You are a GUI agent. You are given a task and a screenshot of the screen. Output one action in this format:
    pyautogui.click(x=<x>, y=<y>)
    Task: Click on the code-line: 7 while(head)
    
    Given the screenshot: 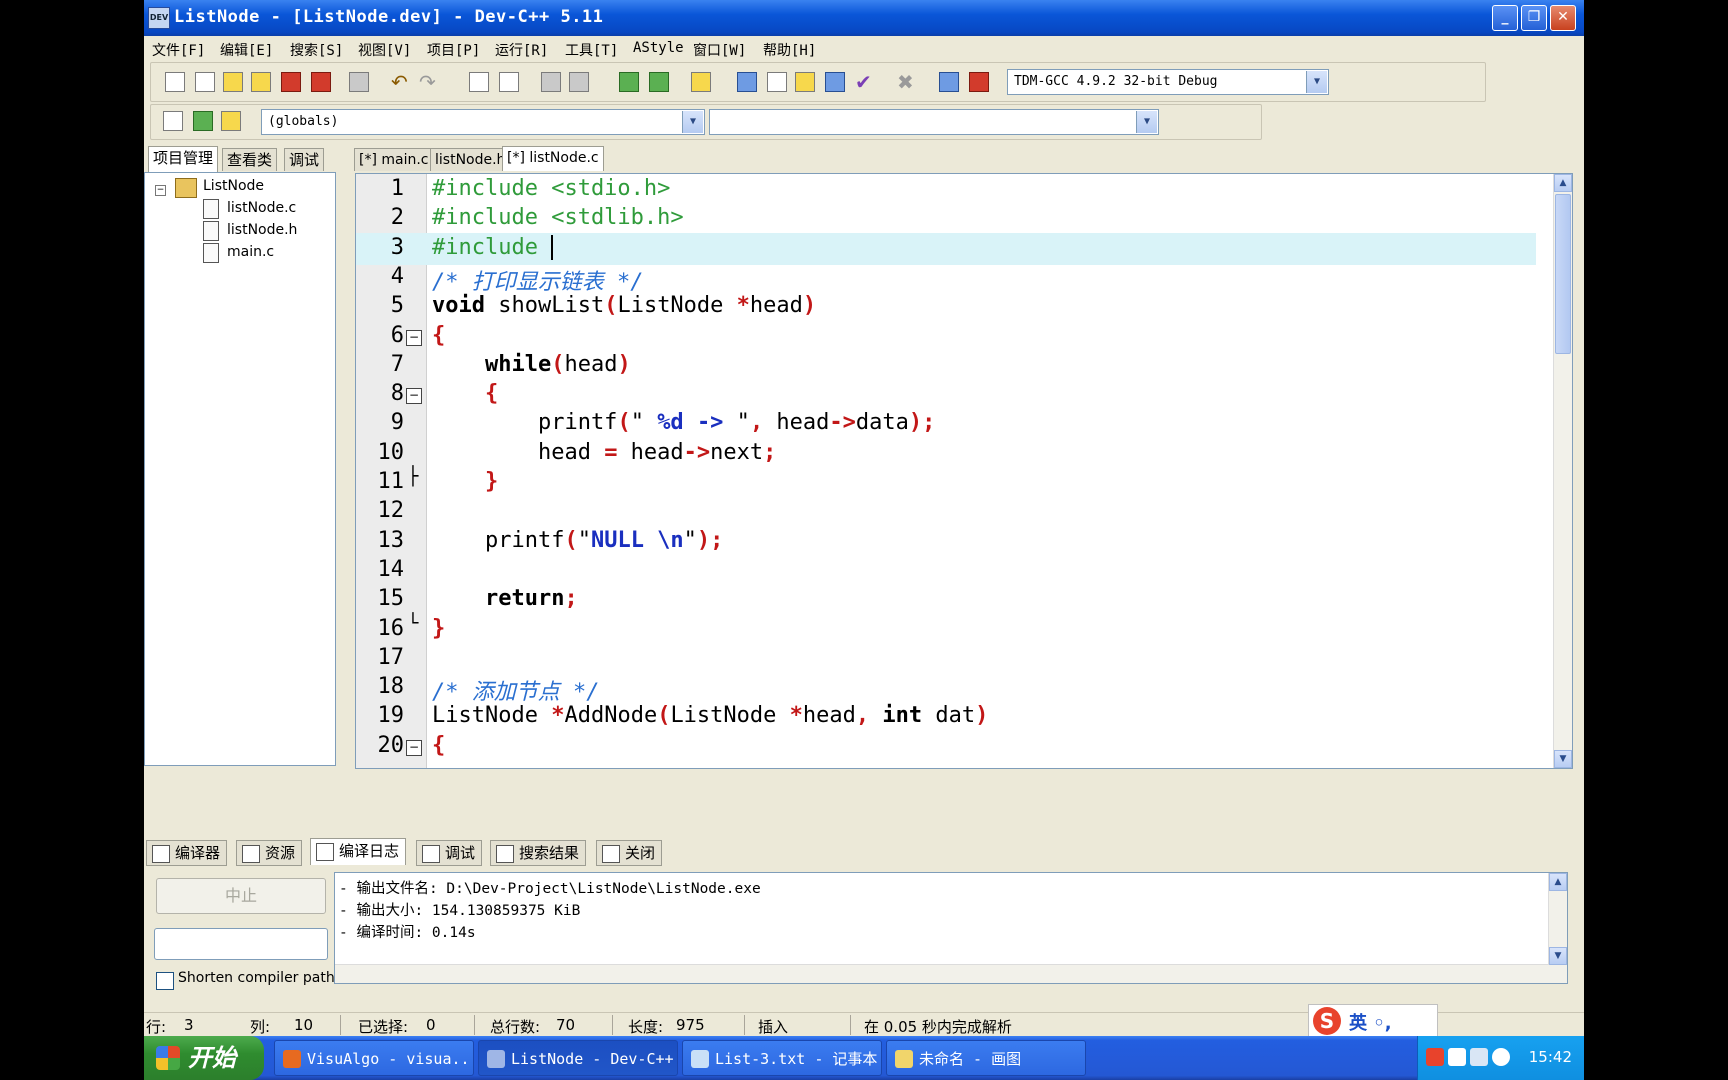 What is the action you would take?
    pyautogui.click(x=946, y=366)
    